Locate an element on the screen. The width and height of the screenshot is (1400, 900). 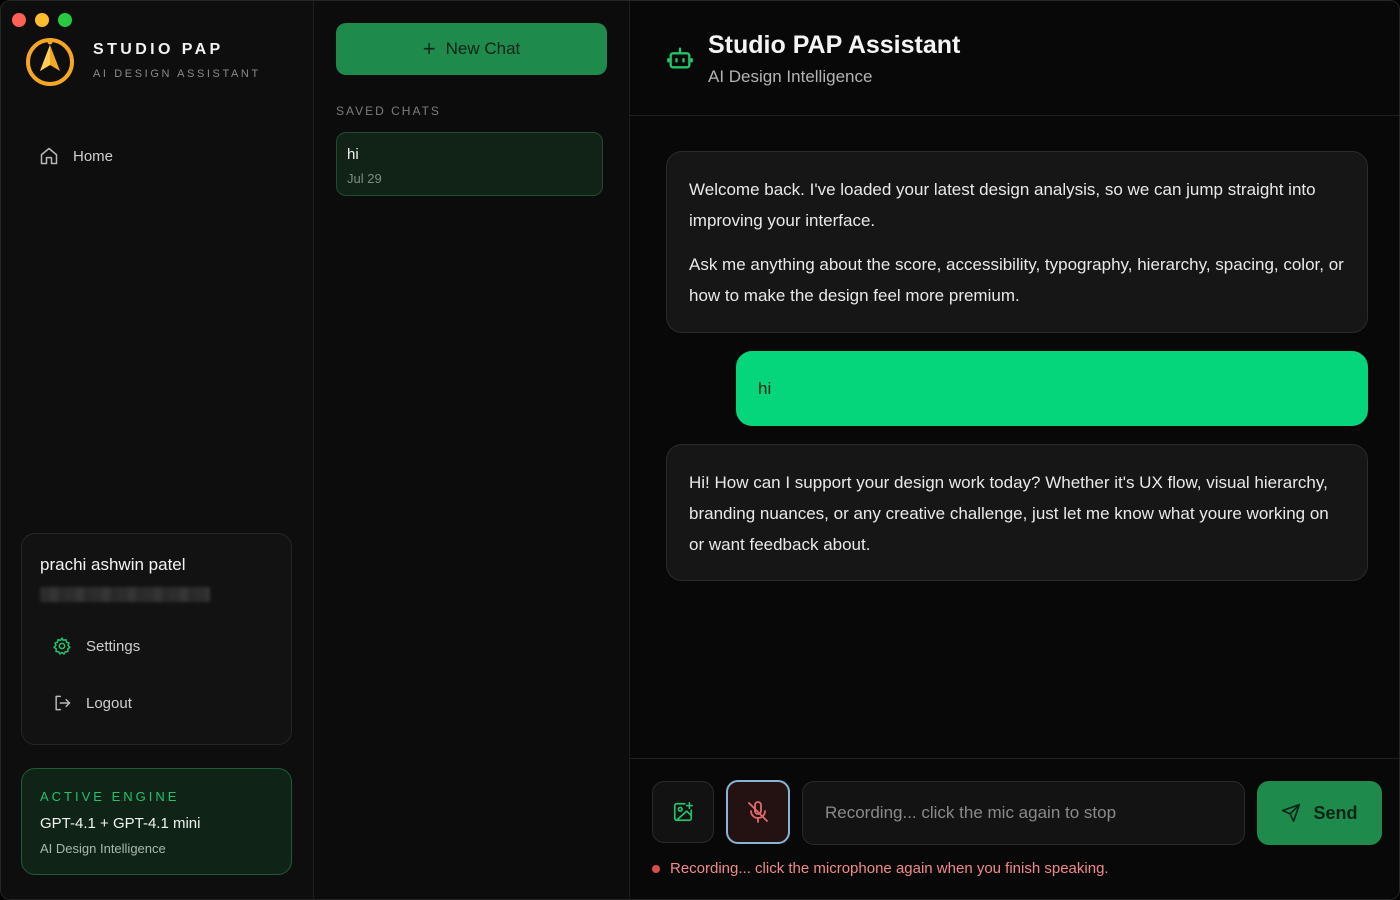
saved-chat-title: hi is located at coordinates (353, 154).